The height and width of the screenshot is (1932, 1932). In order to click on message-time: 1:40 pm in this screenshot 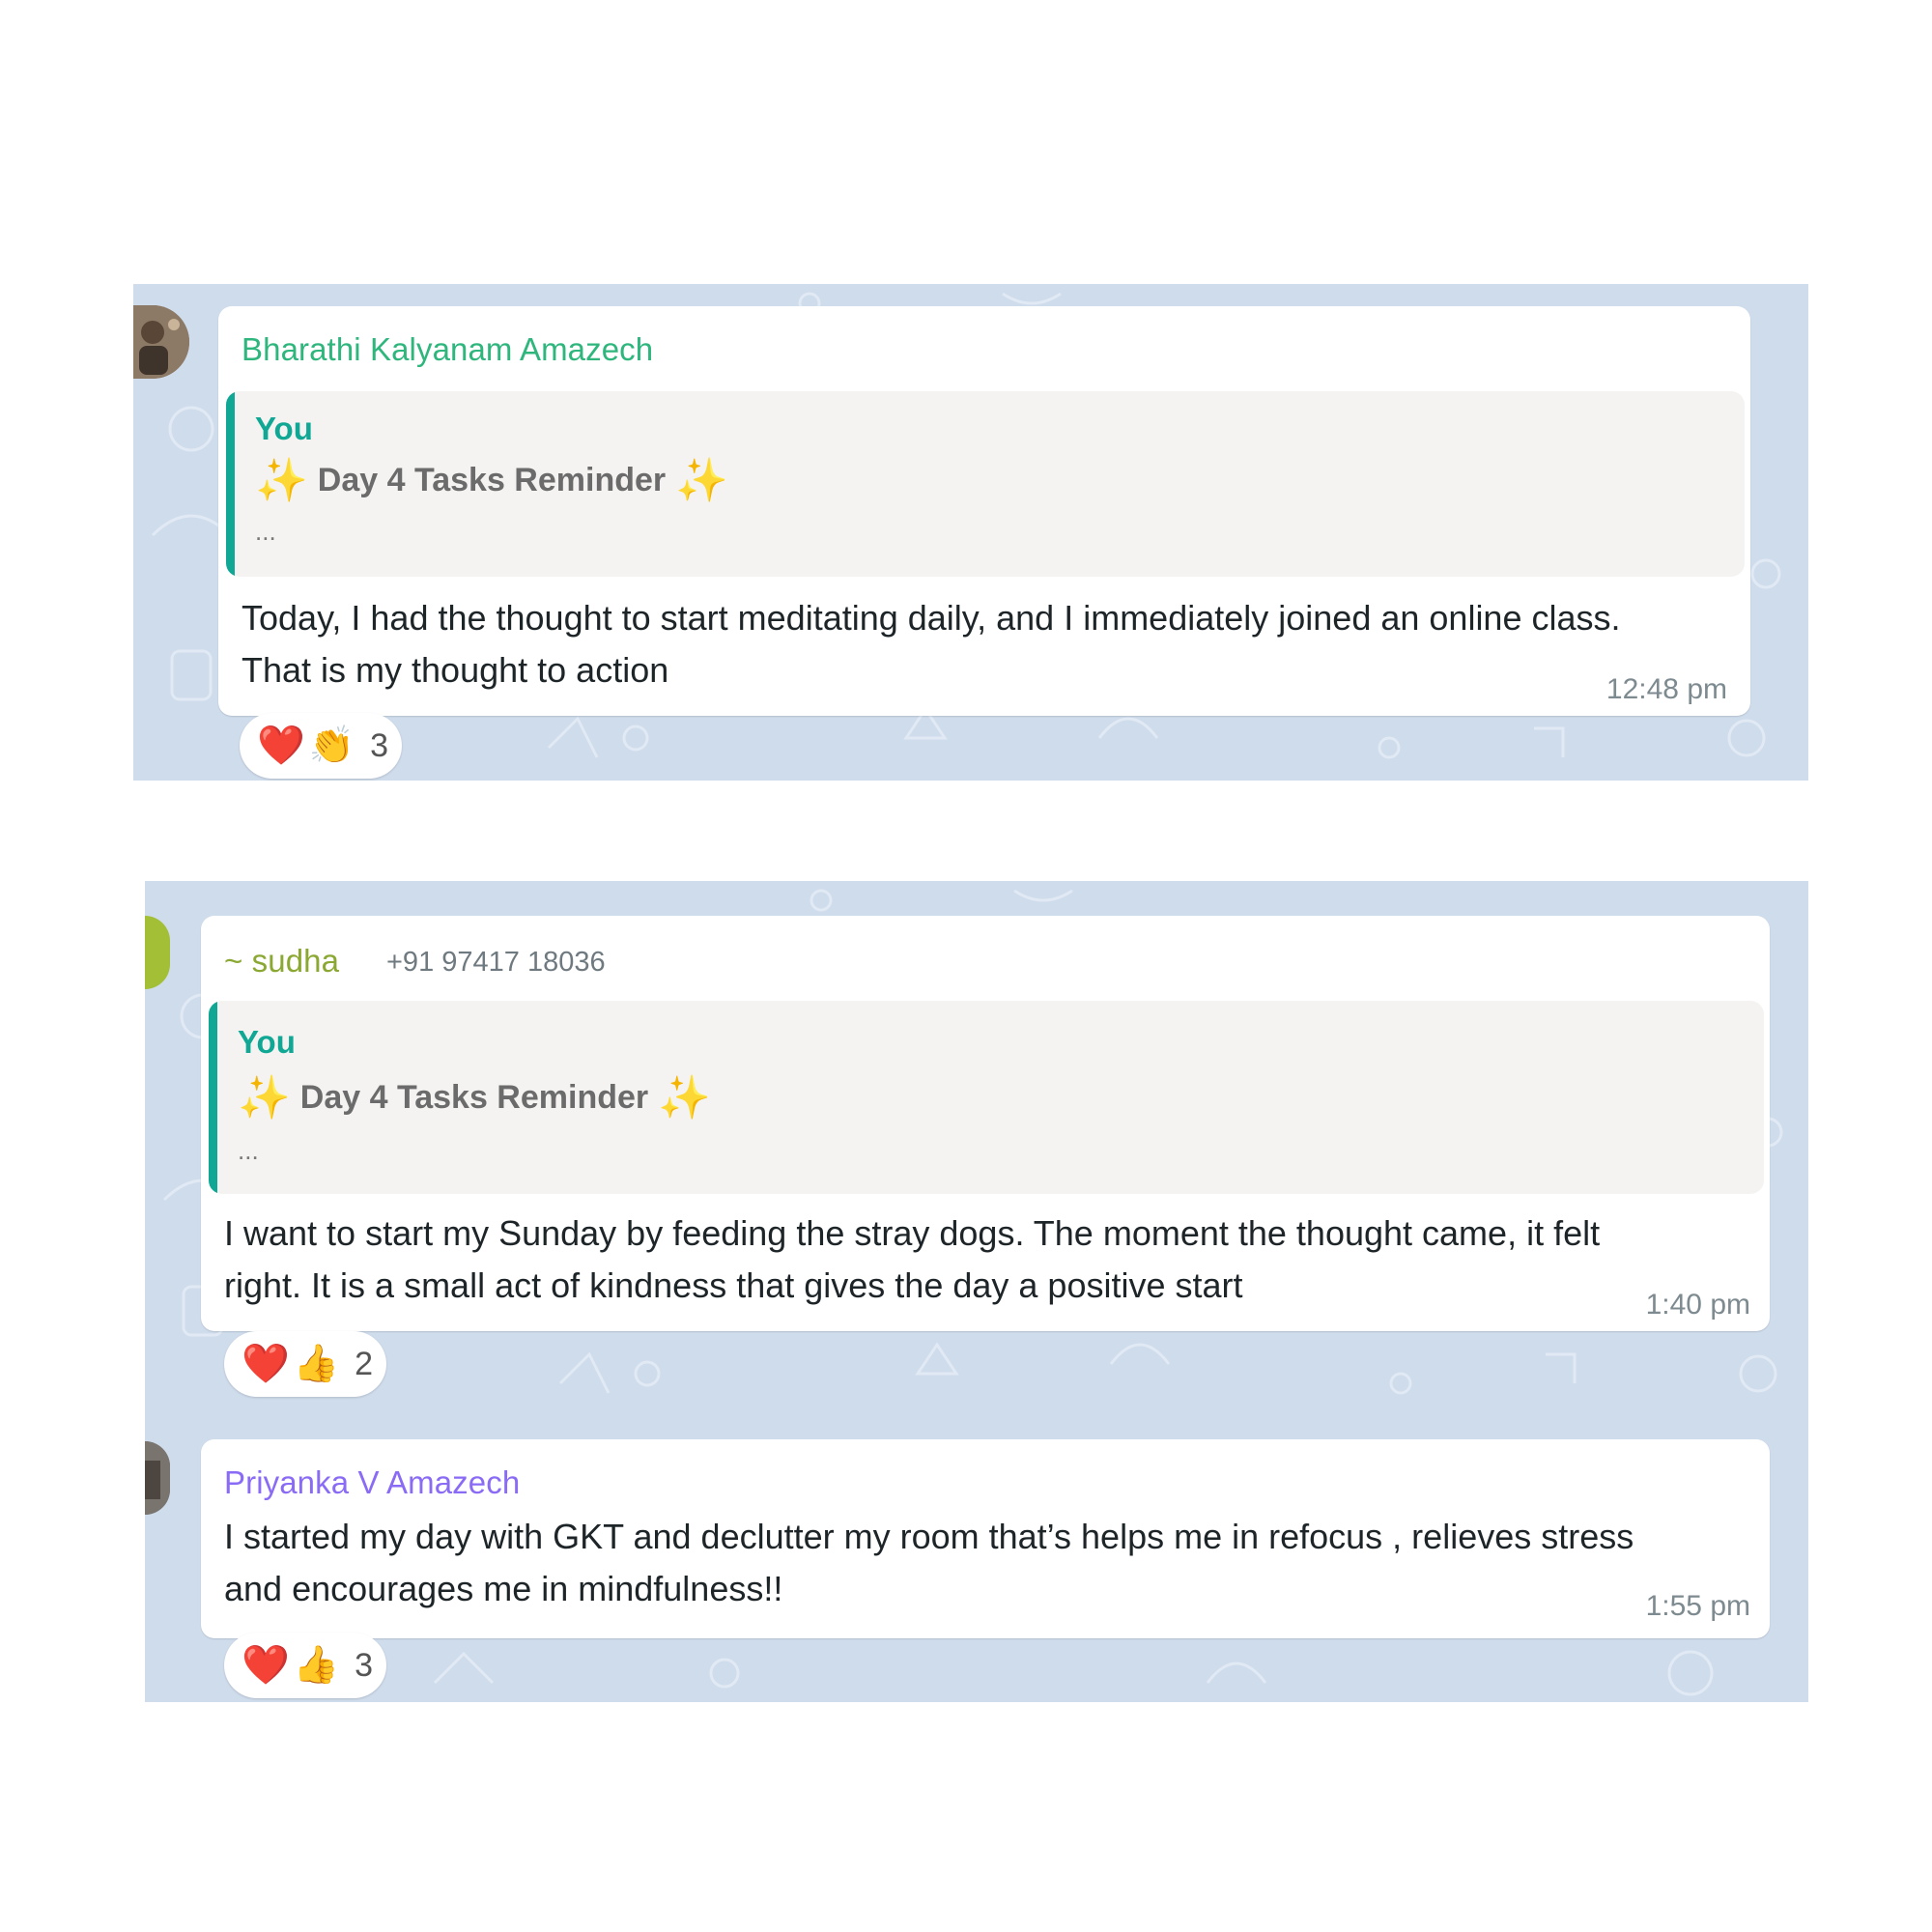, I will do `click(1697, 1305)`.